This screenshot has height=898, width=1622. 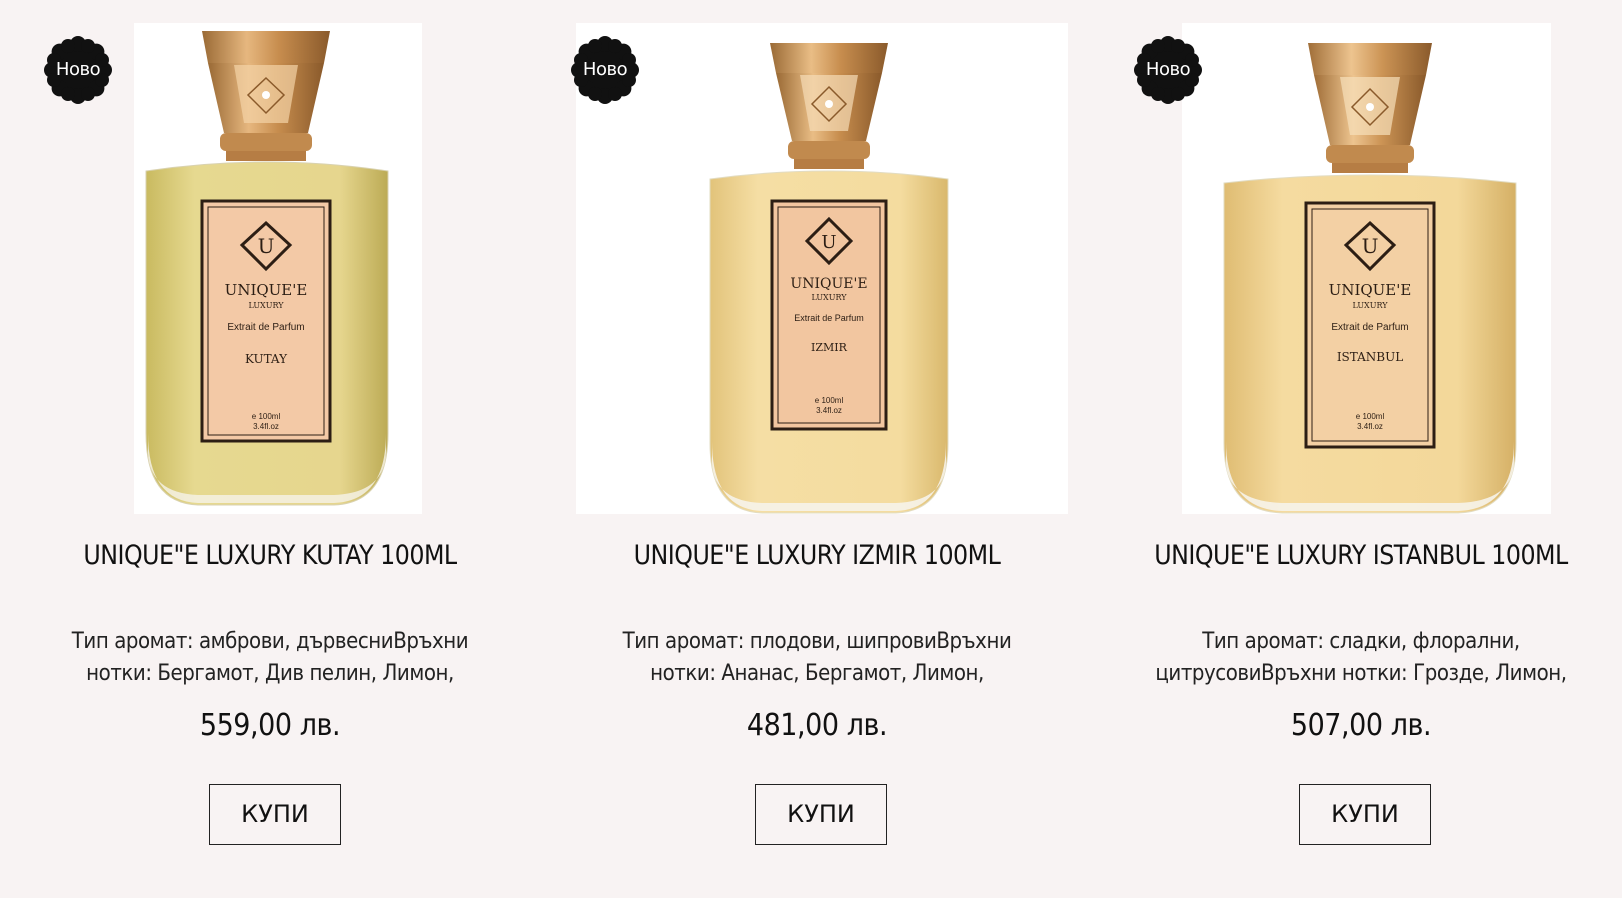 I want to click on svg-text: KUTAY, so click(x=266, y=359).